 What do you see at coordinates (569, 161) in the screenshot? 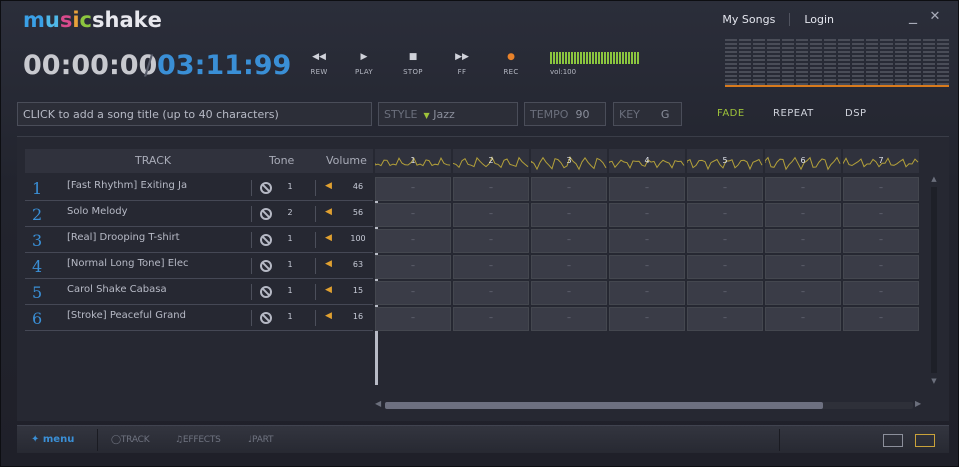
I see `part-header: 3` at bounding box center [569, 161].